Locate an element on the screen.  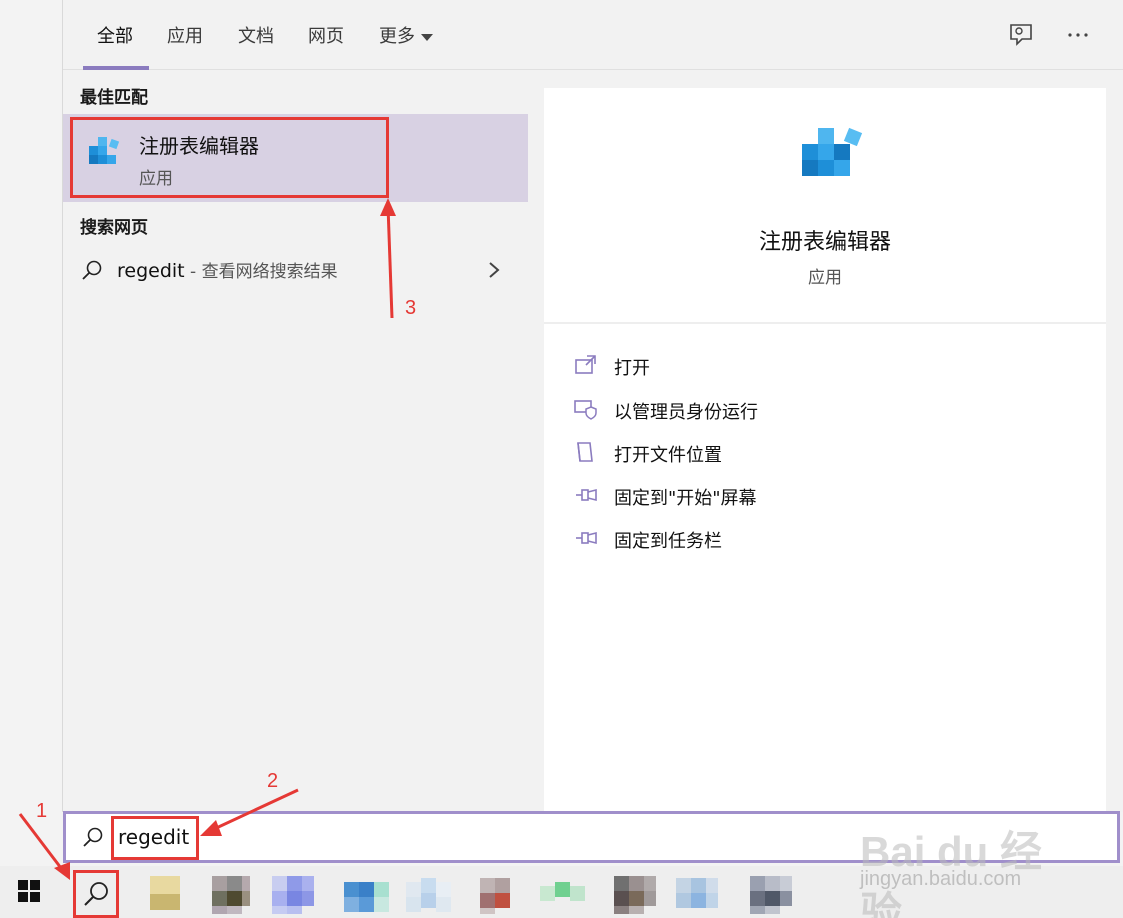
regedit-large-icon is located at coordinates (832, 151).